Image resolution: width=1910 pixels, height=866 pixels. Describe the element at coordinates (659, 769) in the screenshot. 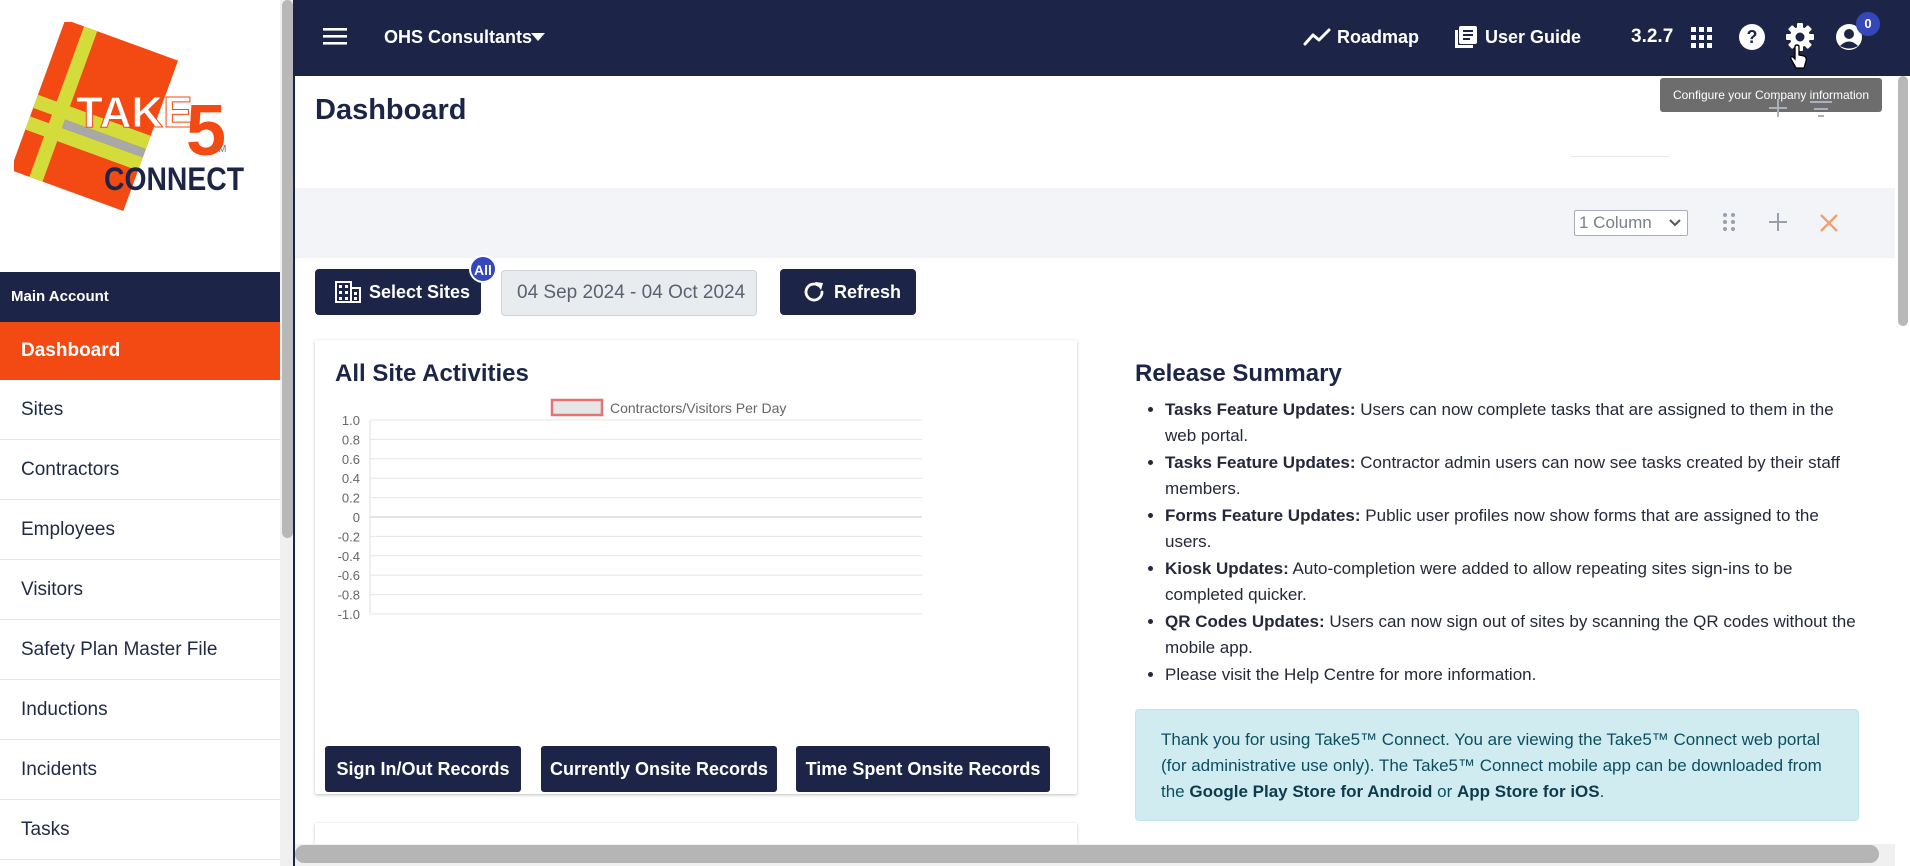

I see `currently-onsite-records-button: Currently Onsite Records` at that location.